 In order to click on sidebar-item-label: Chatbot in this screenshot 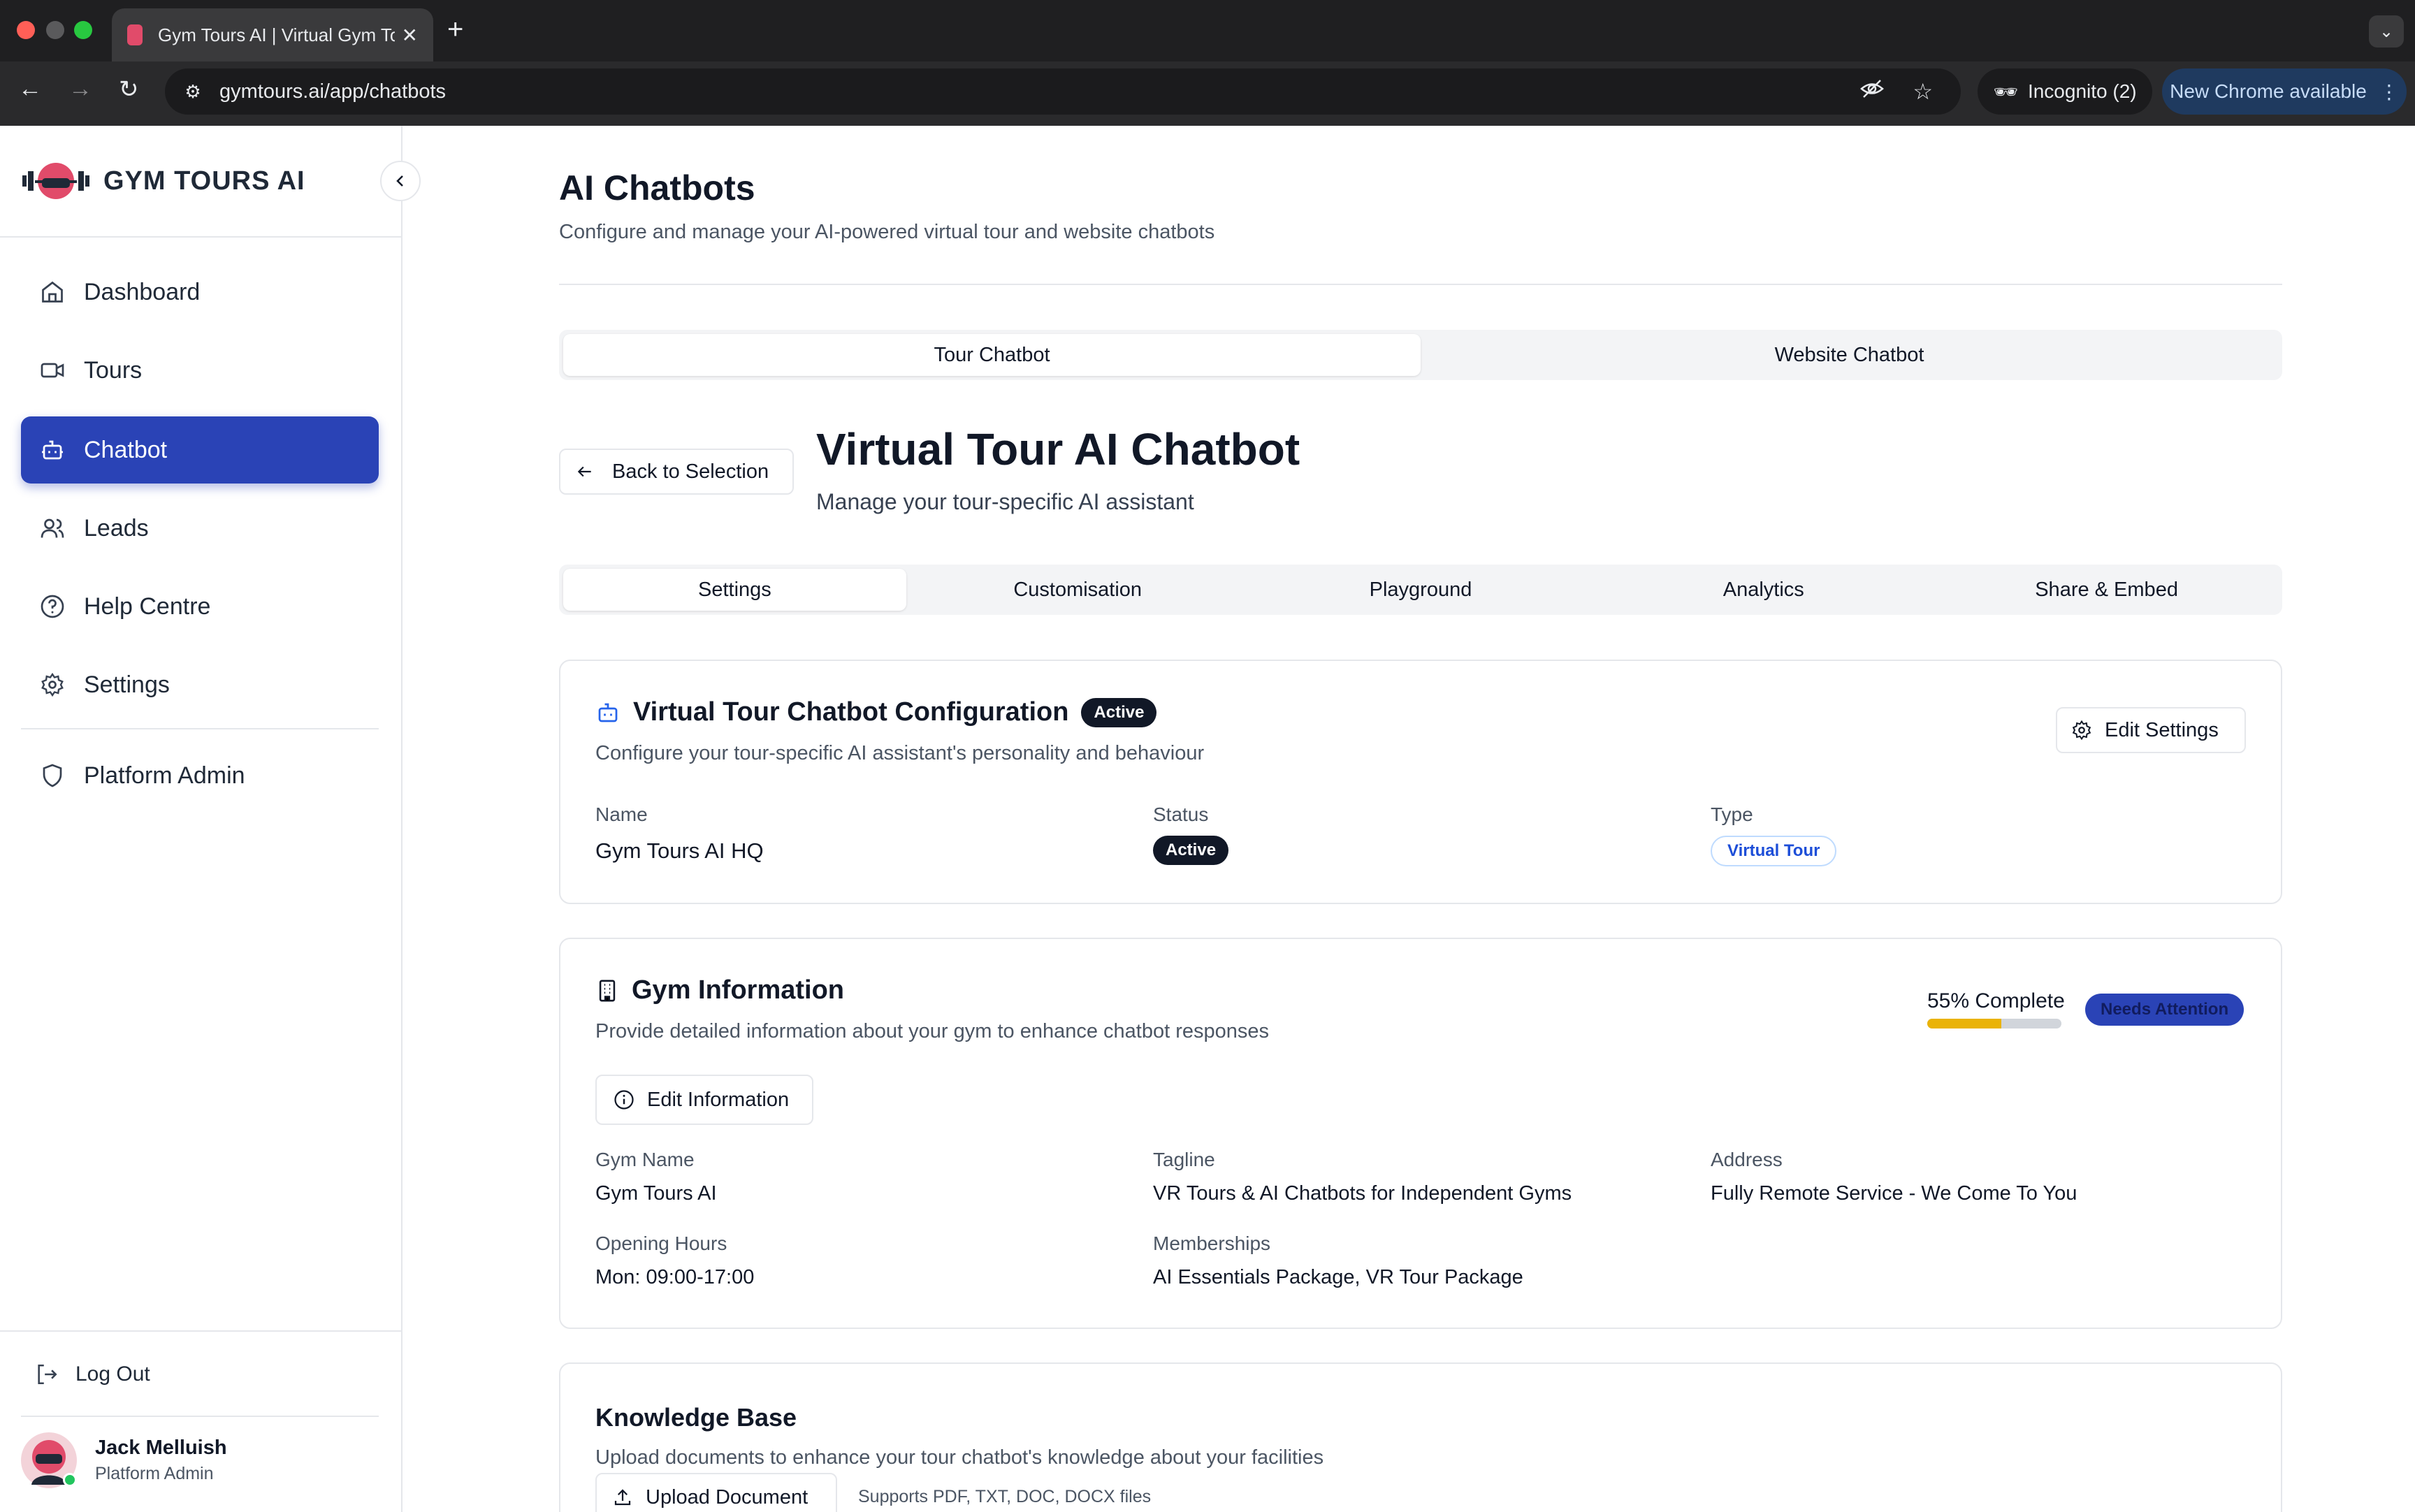, I will do `click(126, 449)`.